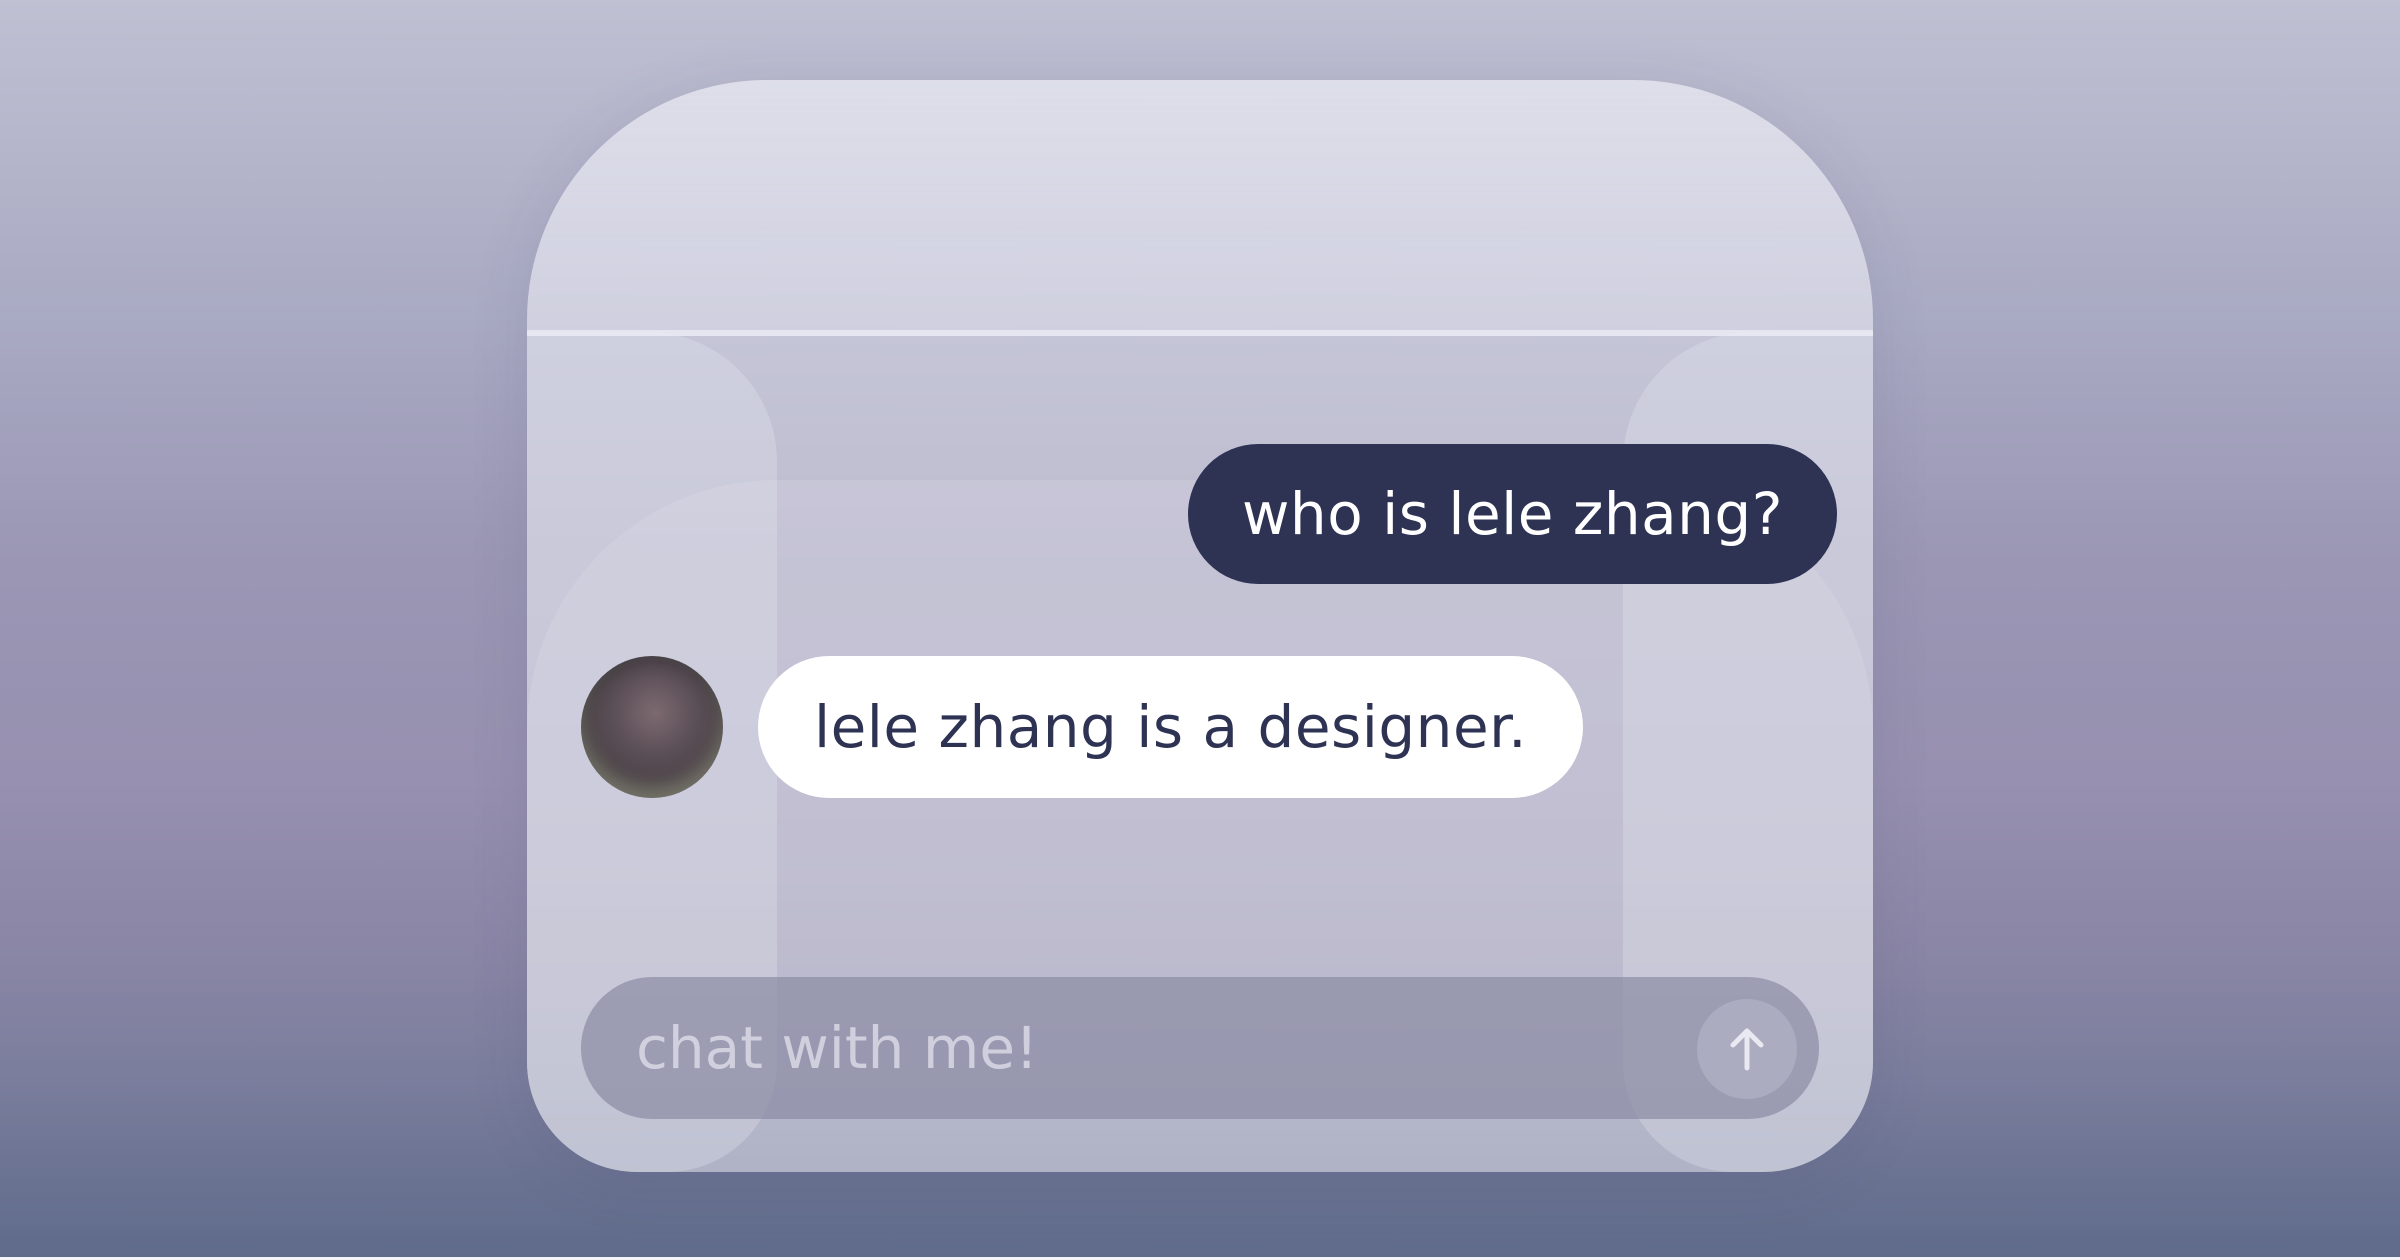 This screenshot has width=2400, height=1260. What do you see at coordinates (1200, 208) in the screenshot?
I see `widget-top-cap` at bounding box center [1200, 208].